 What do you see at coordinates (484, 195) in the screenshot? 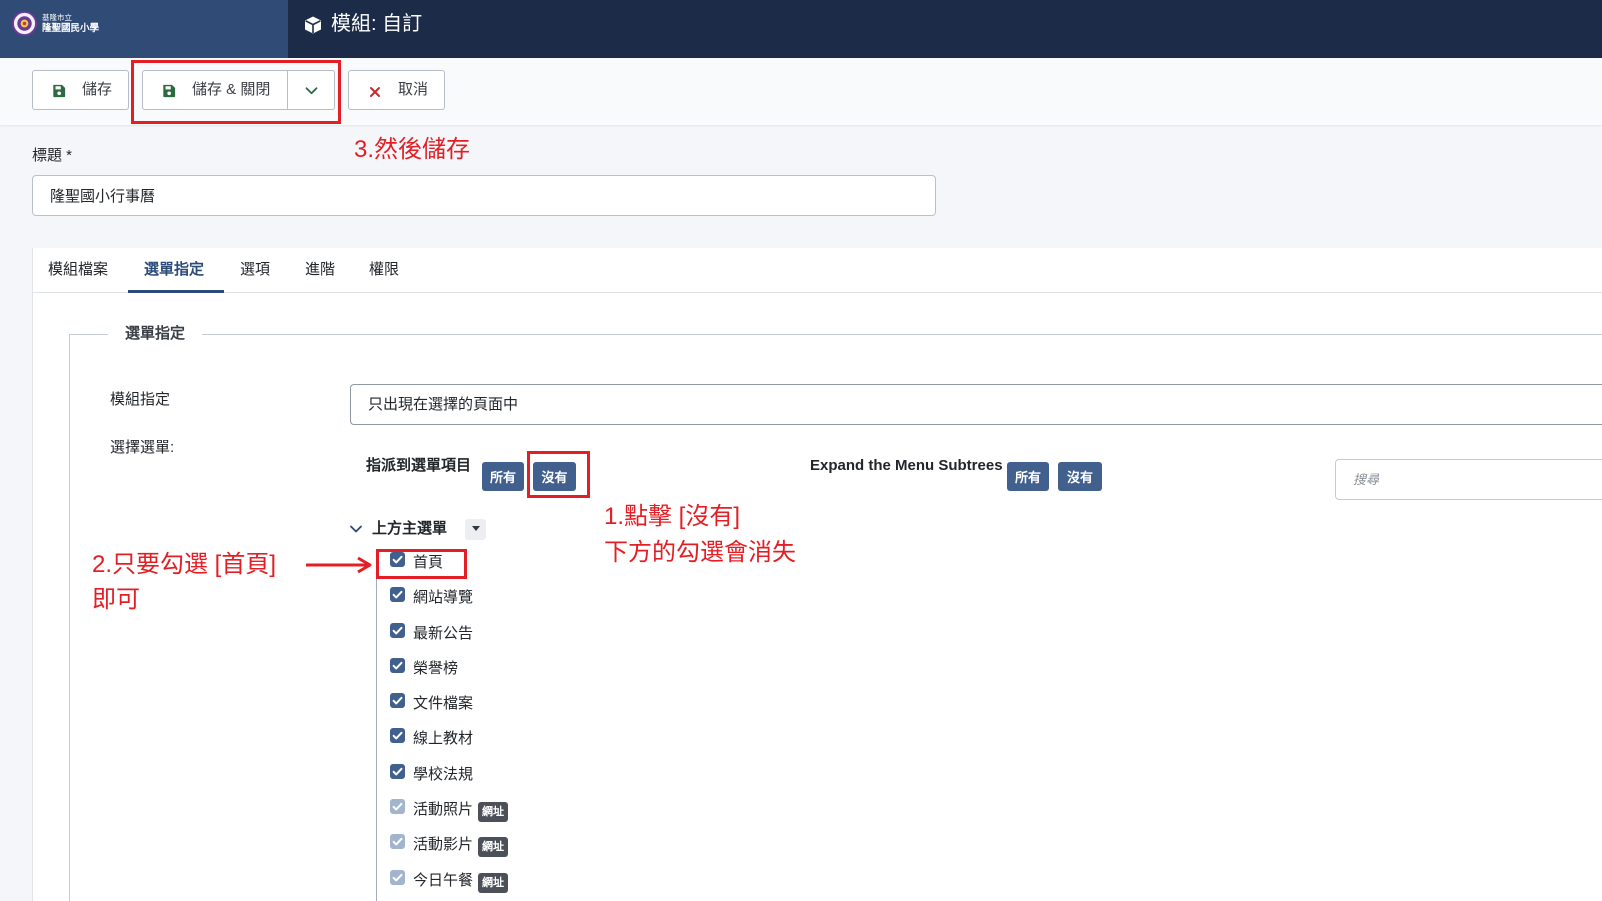
I see `title-input` at bounding box center [484, 195].